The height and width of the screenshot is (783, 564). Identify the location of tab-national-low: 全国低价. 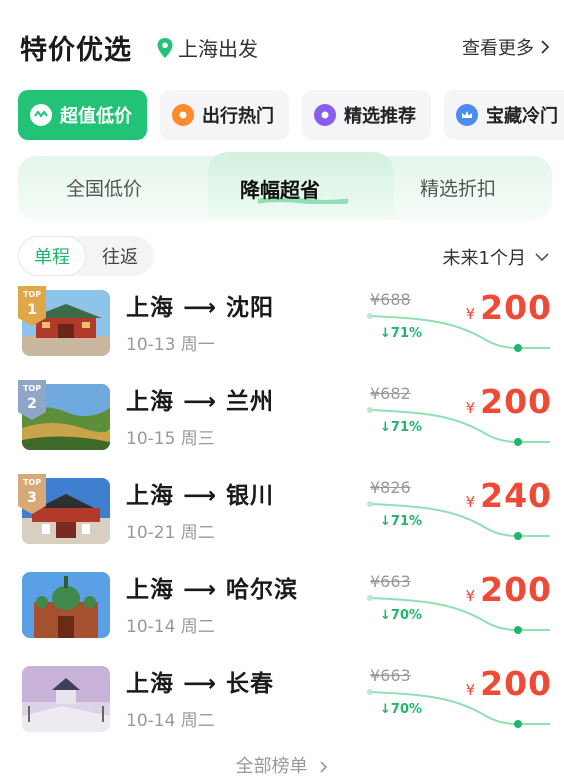
(104, 187).